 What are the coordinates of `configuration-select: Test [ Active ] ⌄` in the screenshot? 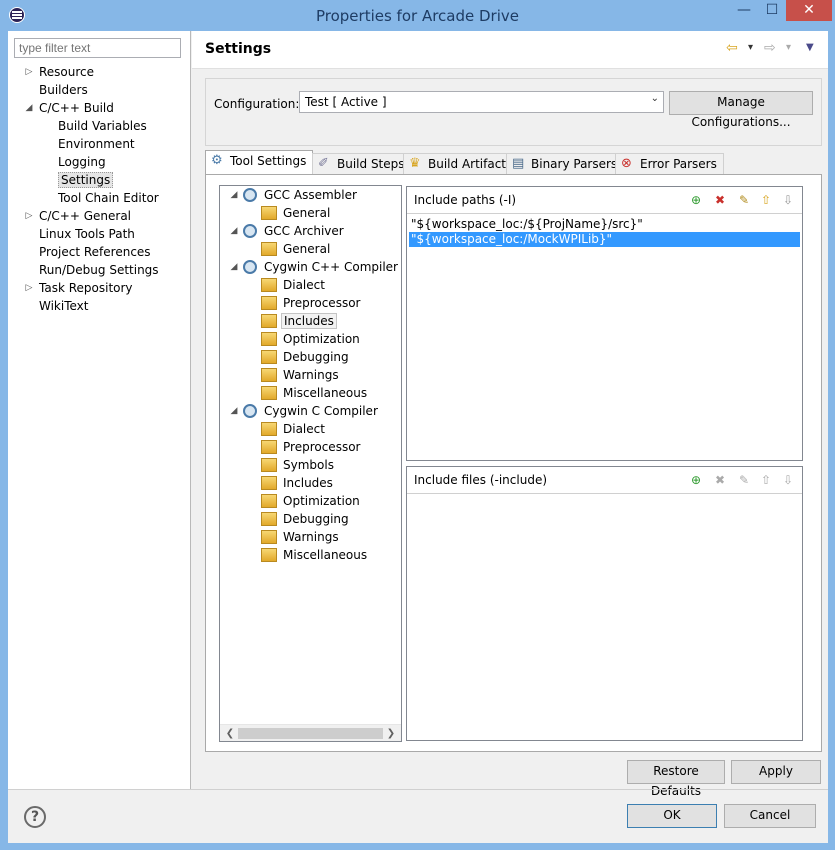 It's located at (481, 102).